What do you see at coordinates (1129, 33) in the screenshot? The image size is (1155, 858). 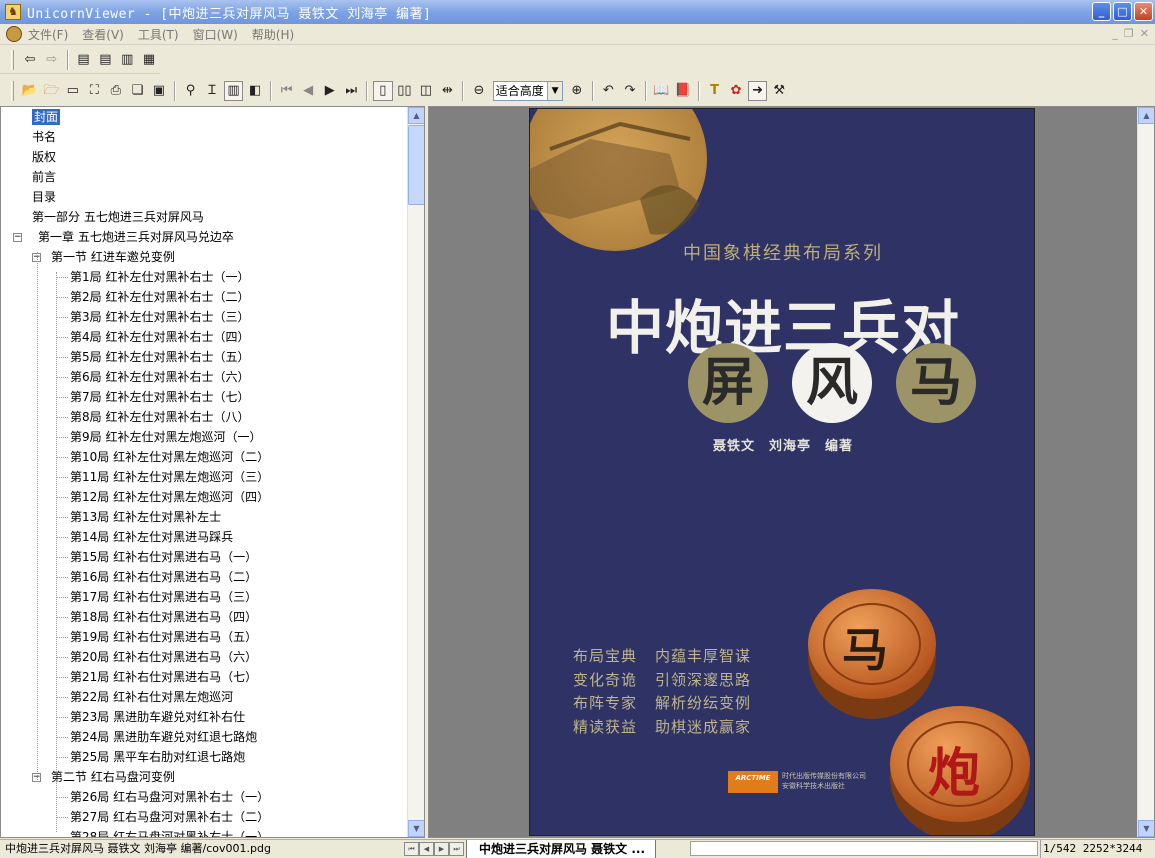 I see `mdi-restore-icon: ❐` at bounding box center [1129, 33].